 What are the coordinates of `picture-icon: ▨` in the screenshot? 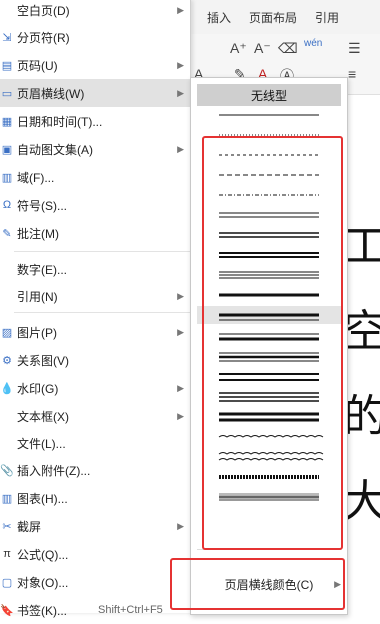 It's located at (7, 332).